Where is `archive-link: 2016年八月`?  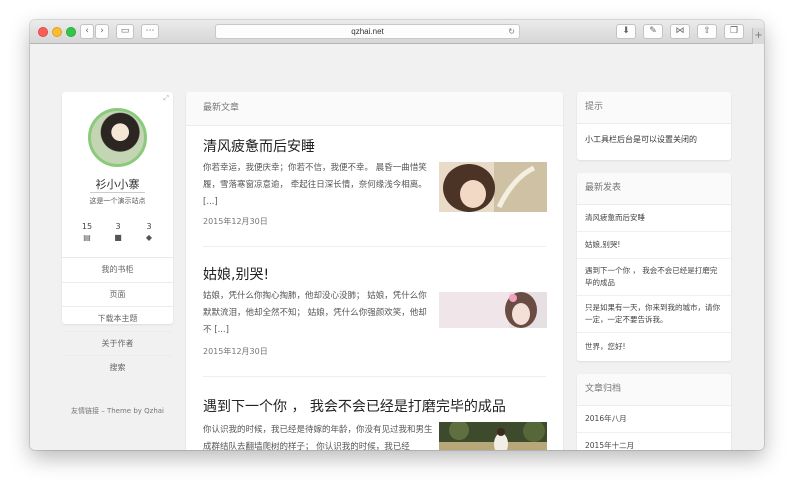 archive-link: 2016年八月 is located at coordinates (654, 419).